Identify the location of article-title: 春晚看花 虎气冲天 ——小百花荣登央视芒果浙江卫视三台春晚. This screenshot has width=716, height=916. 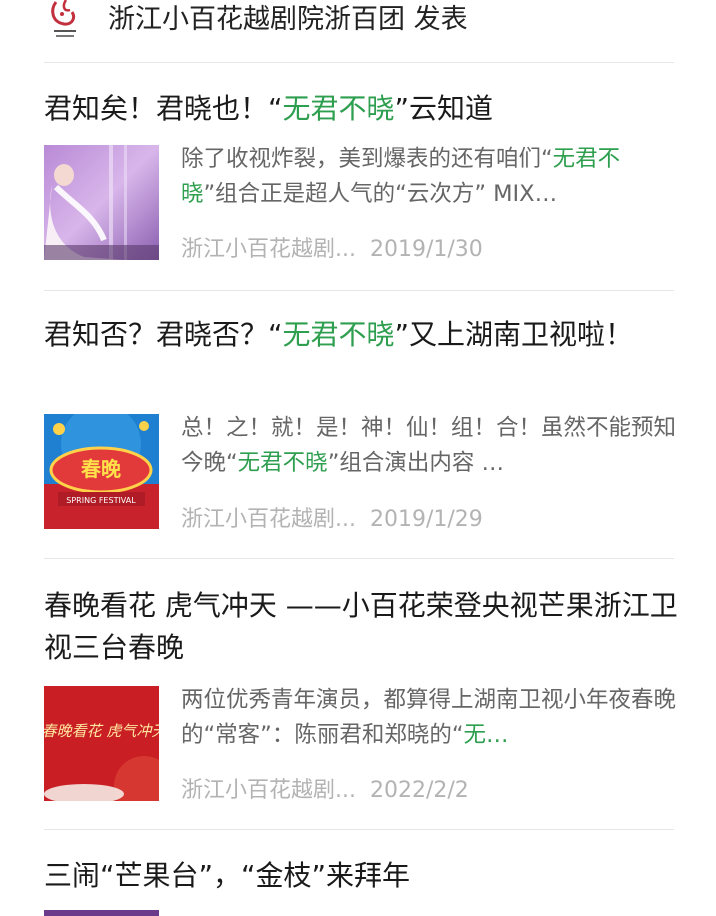
(364, 627).